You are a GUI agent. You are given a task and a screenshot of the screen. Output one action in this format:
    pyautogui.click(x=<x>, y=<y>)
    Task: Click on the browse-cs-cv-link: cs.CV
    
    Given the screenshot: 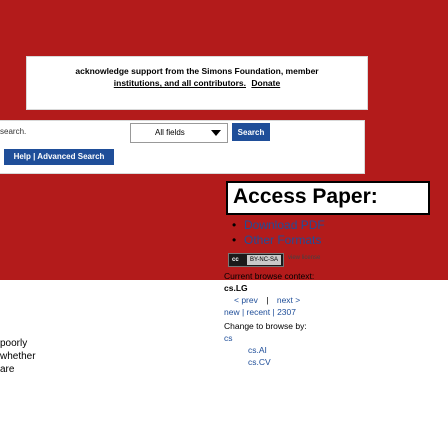 What is the action you would take?
    pyautogui.click(x=259, y=362)
    